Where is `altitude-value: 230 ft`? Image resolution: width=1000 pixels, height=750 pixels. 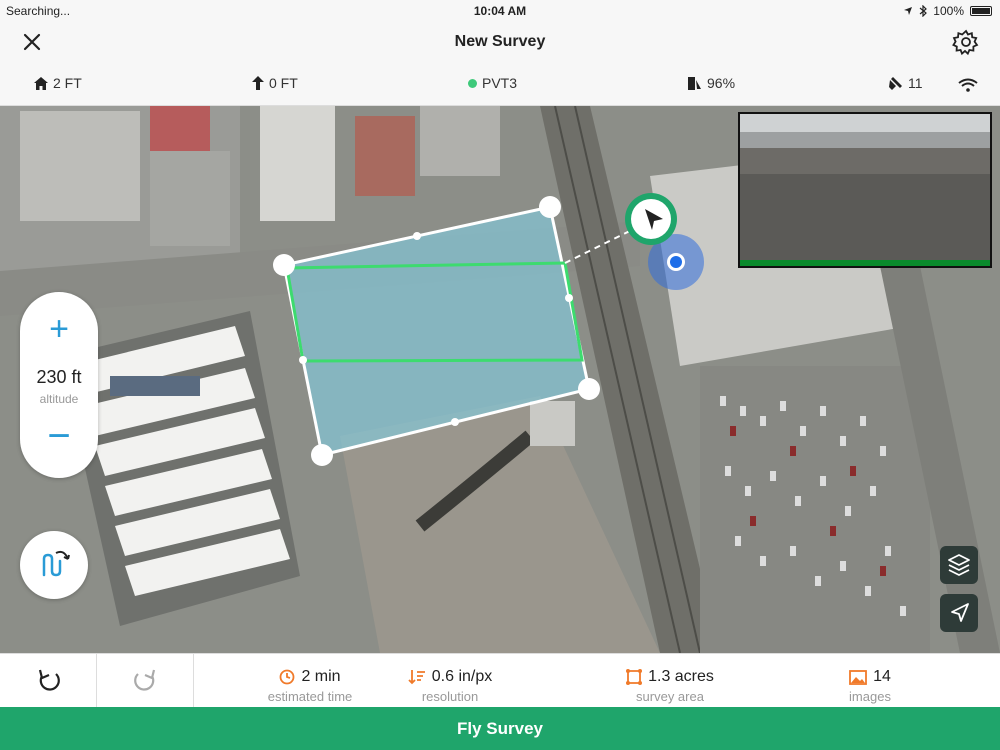
altitude-value: 230 ft is located at coordinates (59, 377).